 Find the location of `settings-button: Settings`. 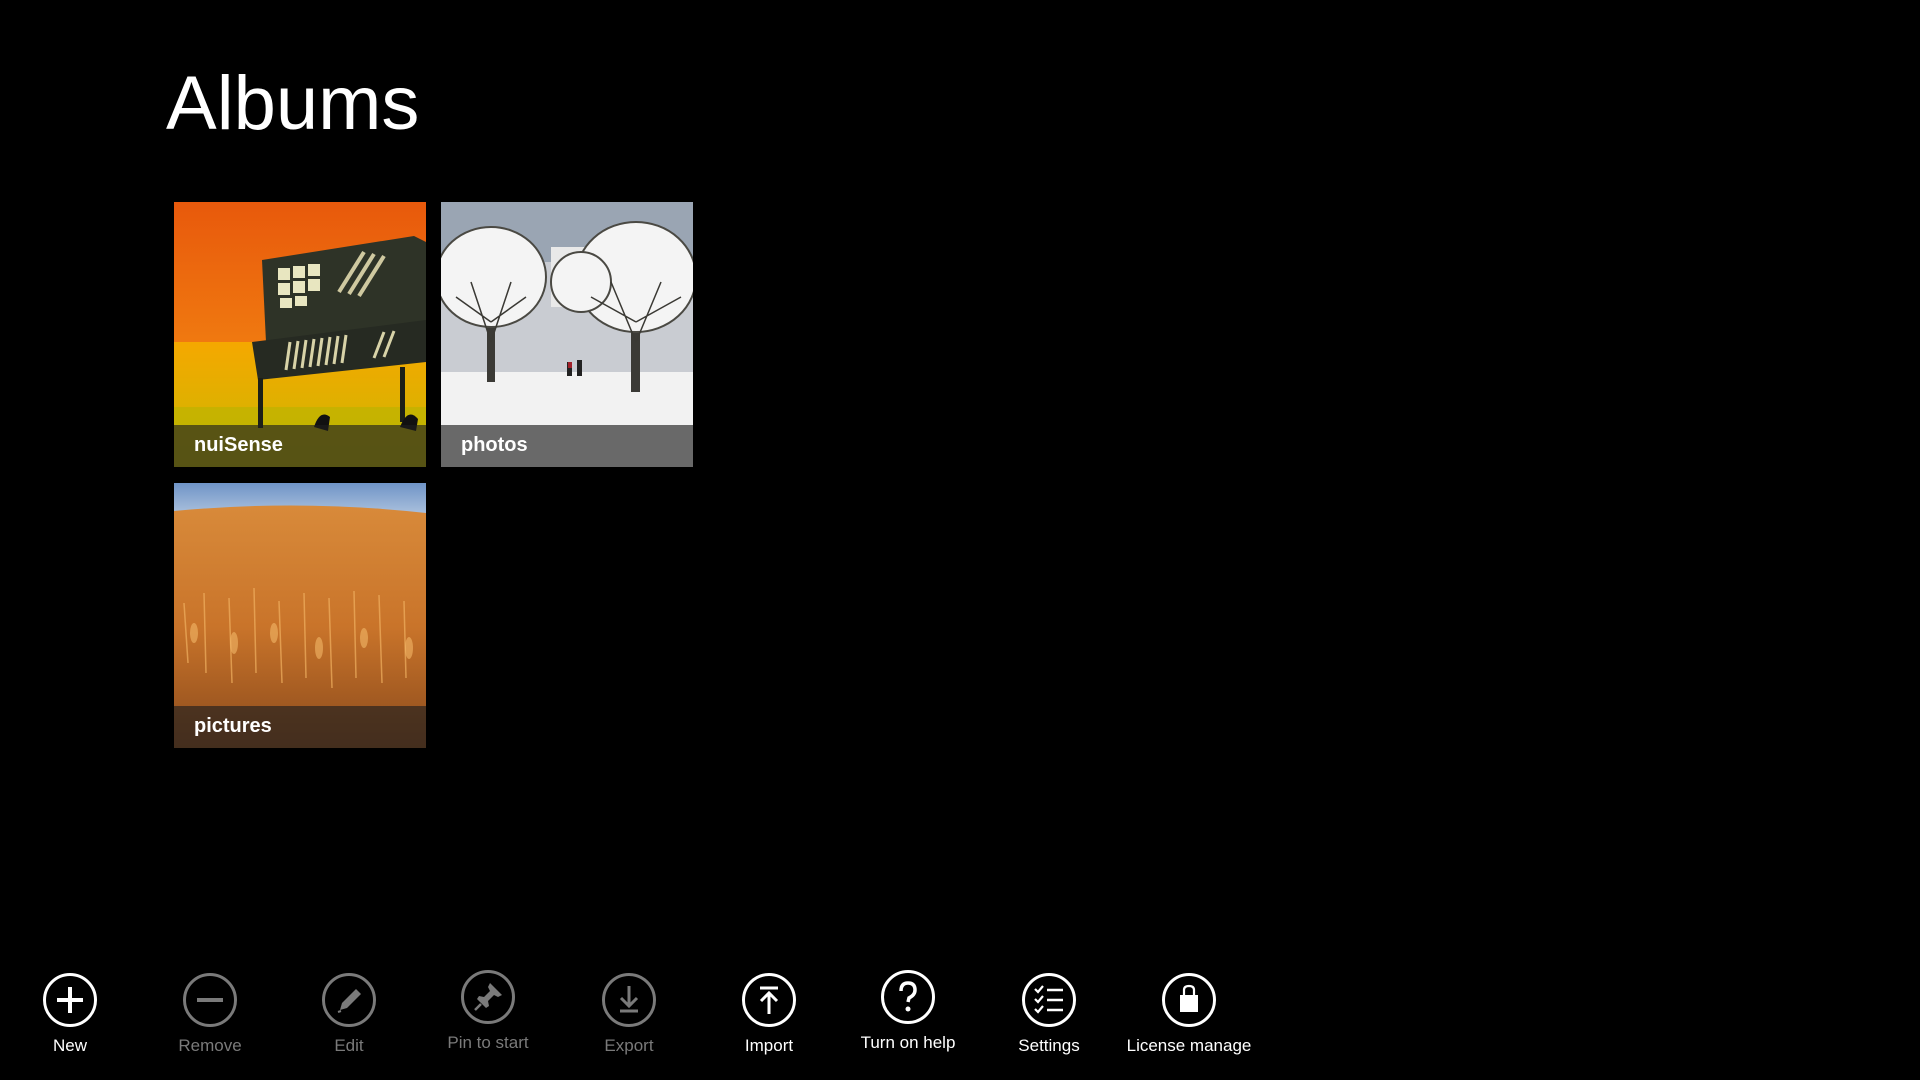

settings-button: Settings is located at coordinates (1049, 1022).